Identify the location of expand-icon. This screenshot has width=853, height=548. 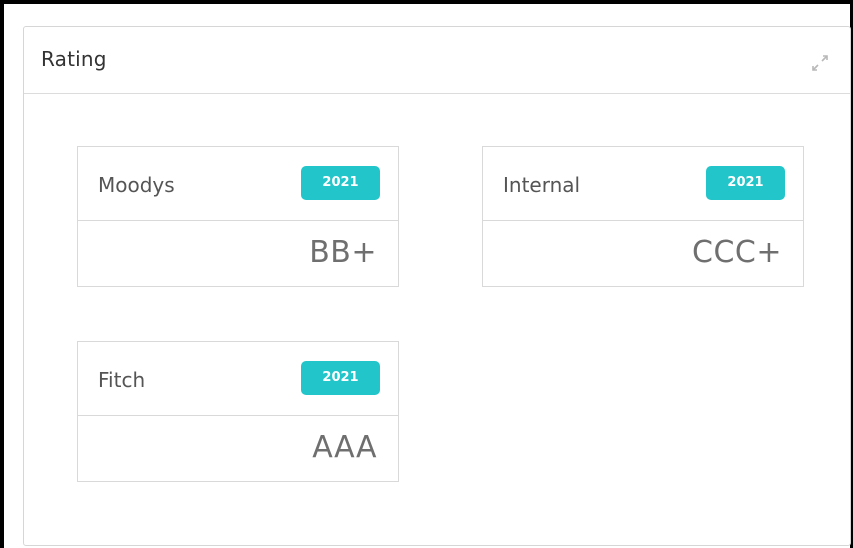
(820, 63).